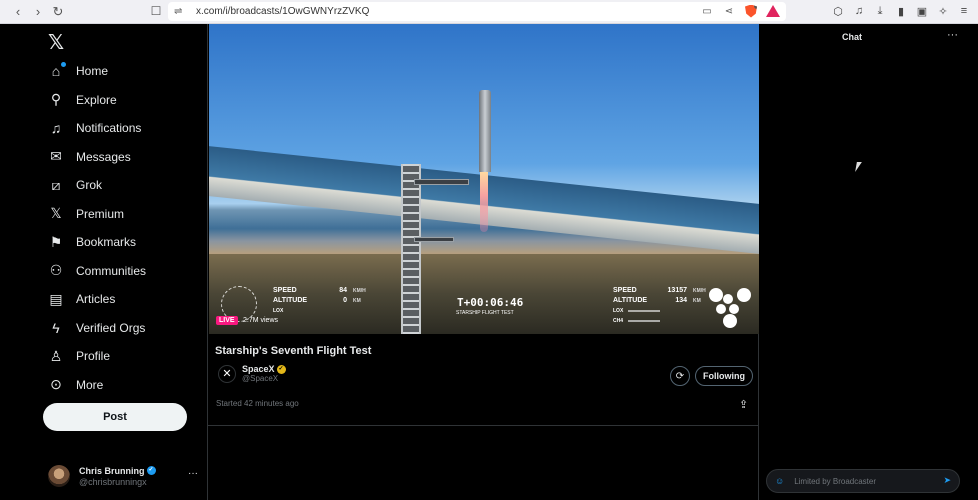  What do you see at coordinates (880, 11) in the screenshot?
I see `download-icon: ⤓` at bounding box center [880, 11].